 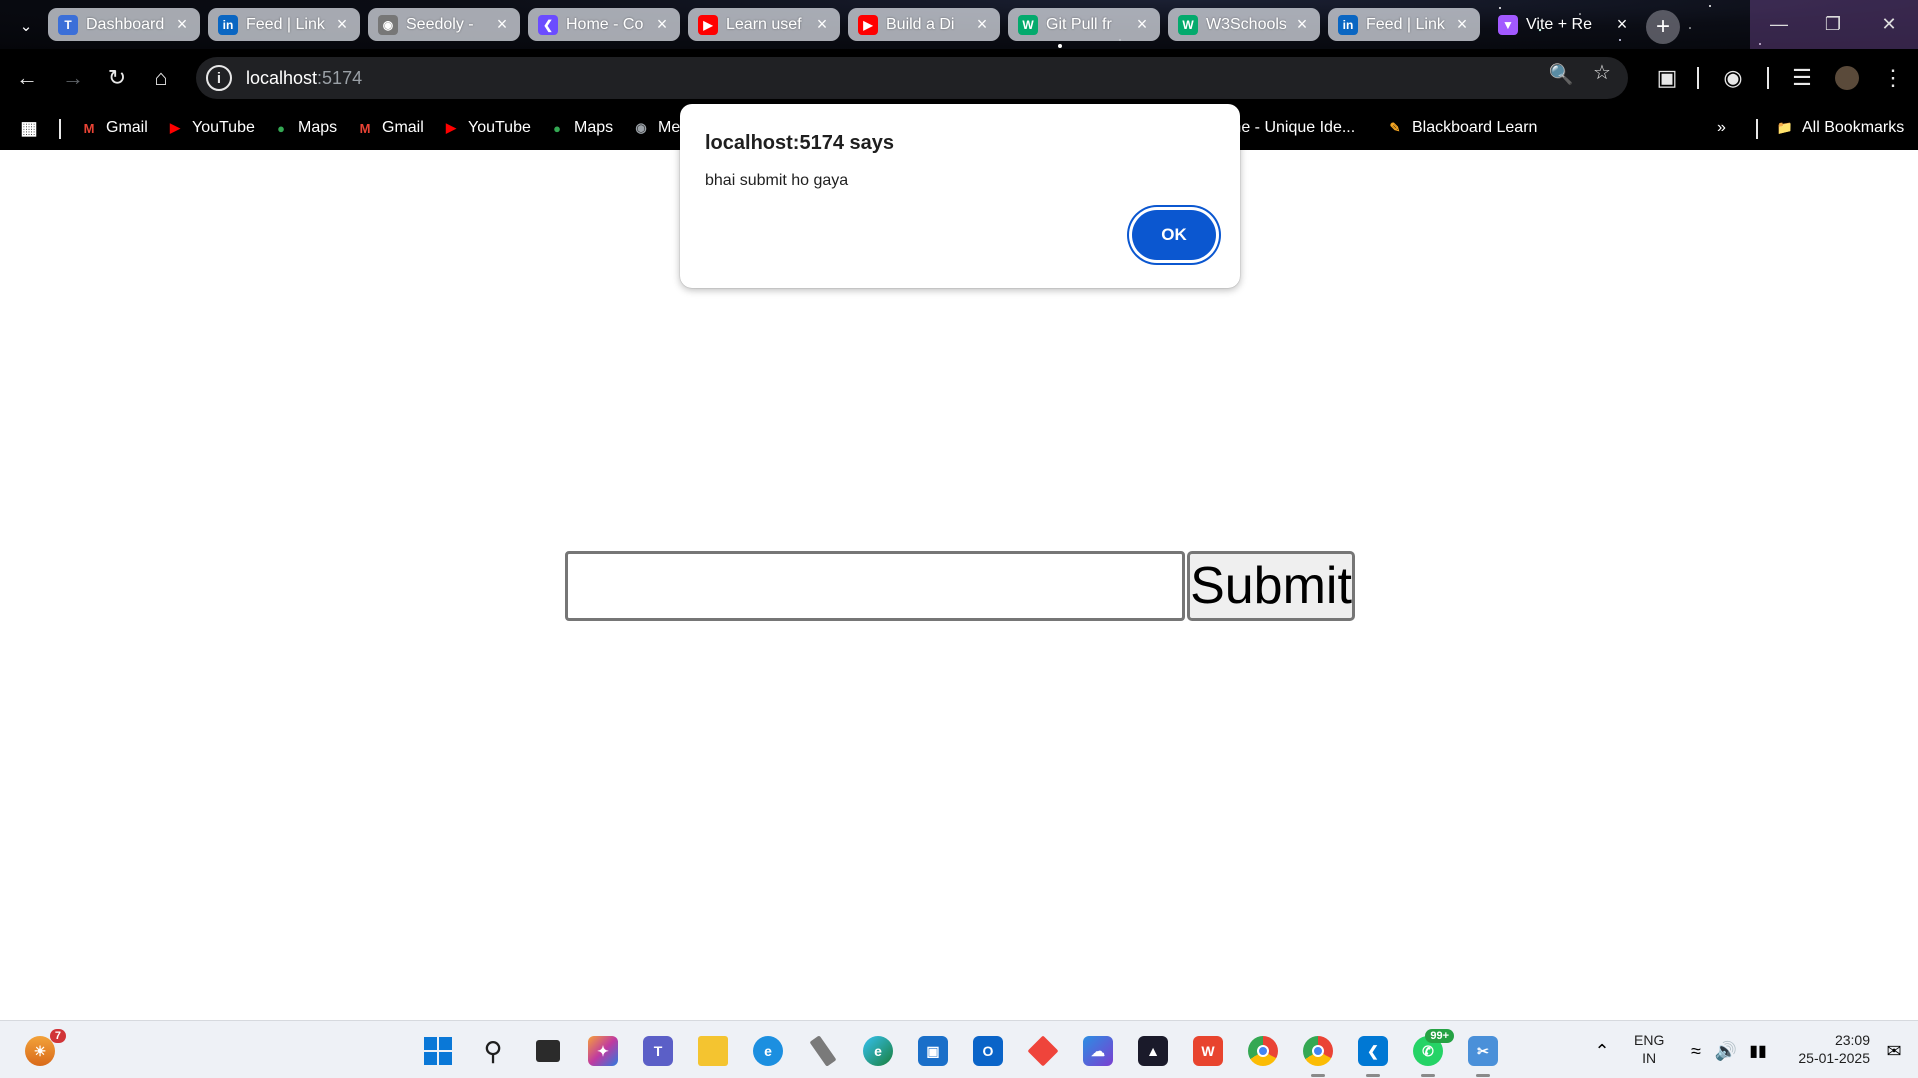 I want to click on weather-widget: ☀ 7, so click(x=43, y=1050).